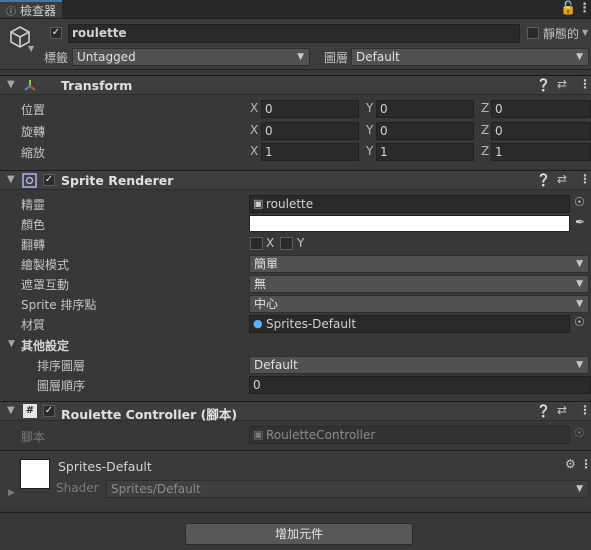  Describe the element at coordinates (541, 152) in the screenshot. I see `scale-z-field: 1` at that location.